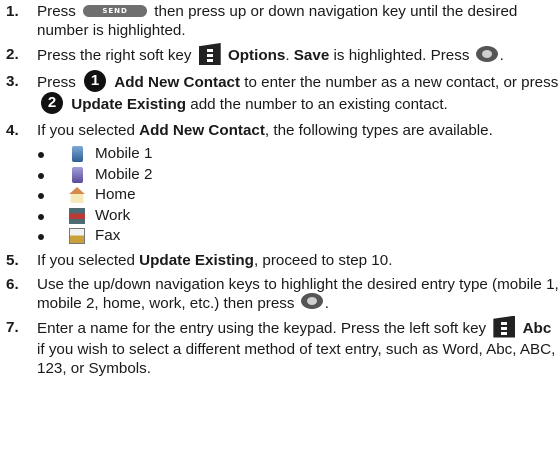 This screenshot has height=458, width=560. I want to click on right-soft-key-icon, so click(209, 54).